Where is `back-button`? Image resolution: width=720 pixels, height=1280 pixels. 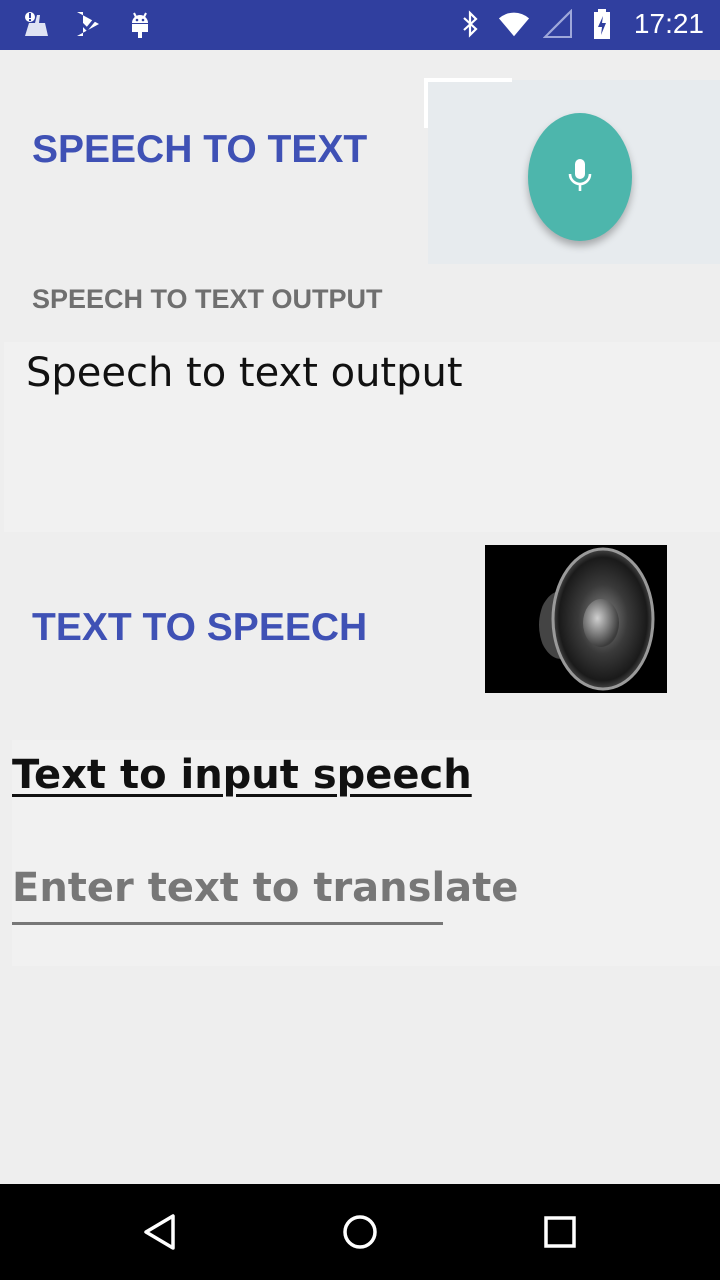
back-button is located at coordinates (160, 1232).